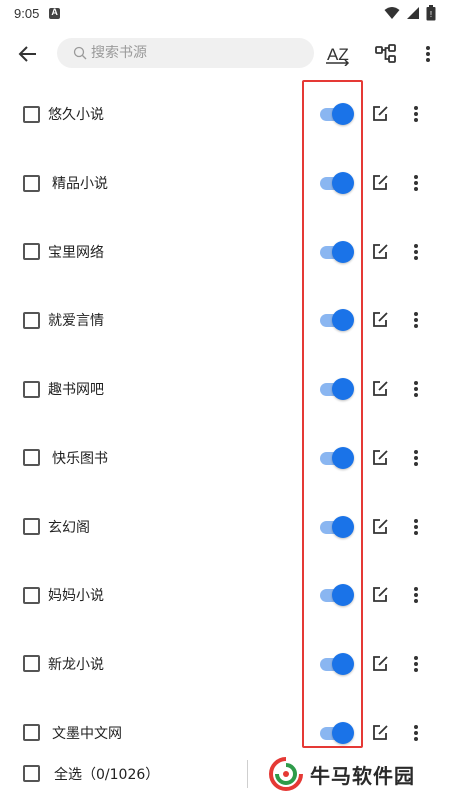 The width and height of the screenshot is (450, 800). What do you see at coordinates (225, 595) in the screenshot?
I see `list-item: 妈妈小说` at bounding box center [225, 595].